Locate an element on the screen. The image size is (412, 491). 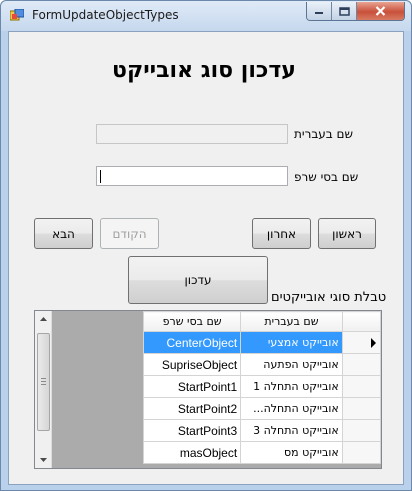
page-title: עדכון סוג אובייקט is located at coordinates (204, 70).